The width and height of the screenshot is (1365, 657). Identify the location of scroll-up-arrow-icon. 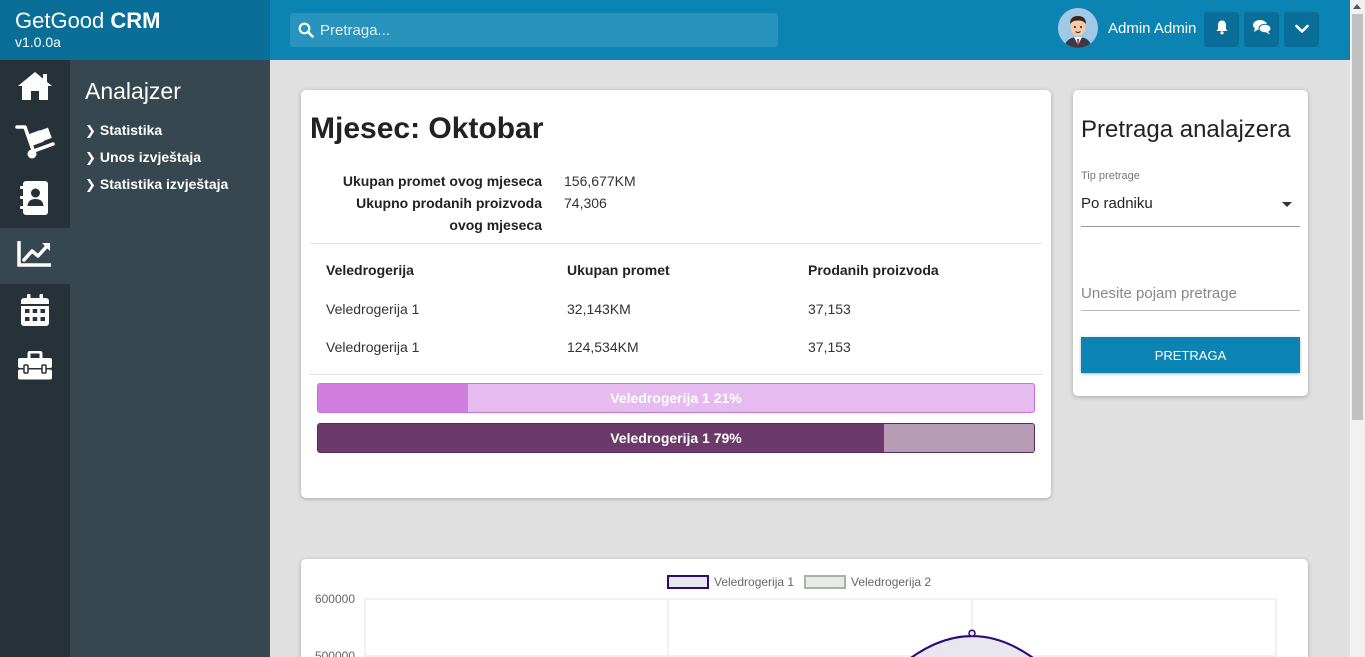
(1357, 6).